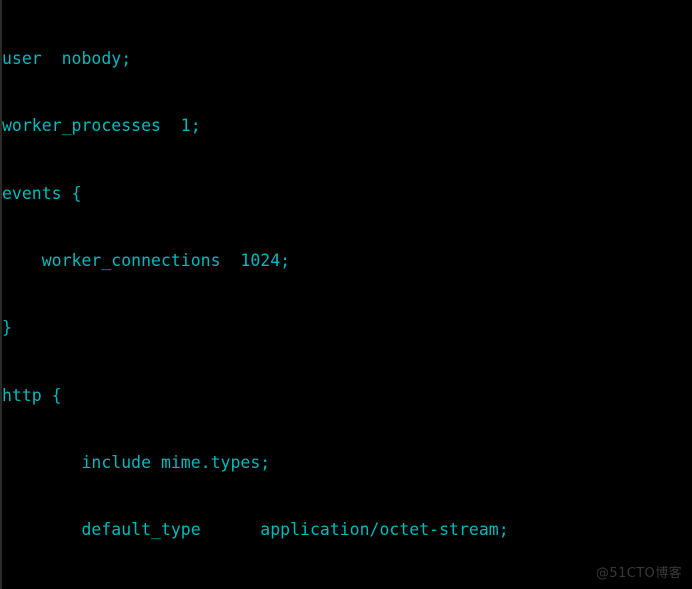 The height and width of the screenshot is (589, 692). I want to click on code-line: include mime.types;, so click(136, 462).